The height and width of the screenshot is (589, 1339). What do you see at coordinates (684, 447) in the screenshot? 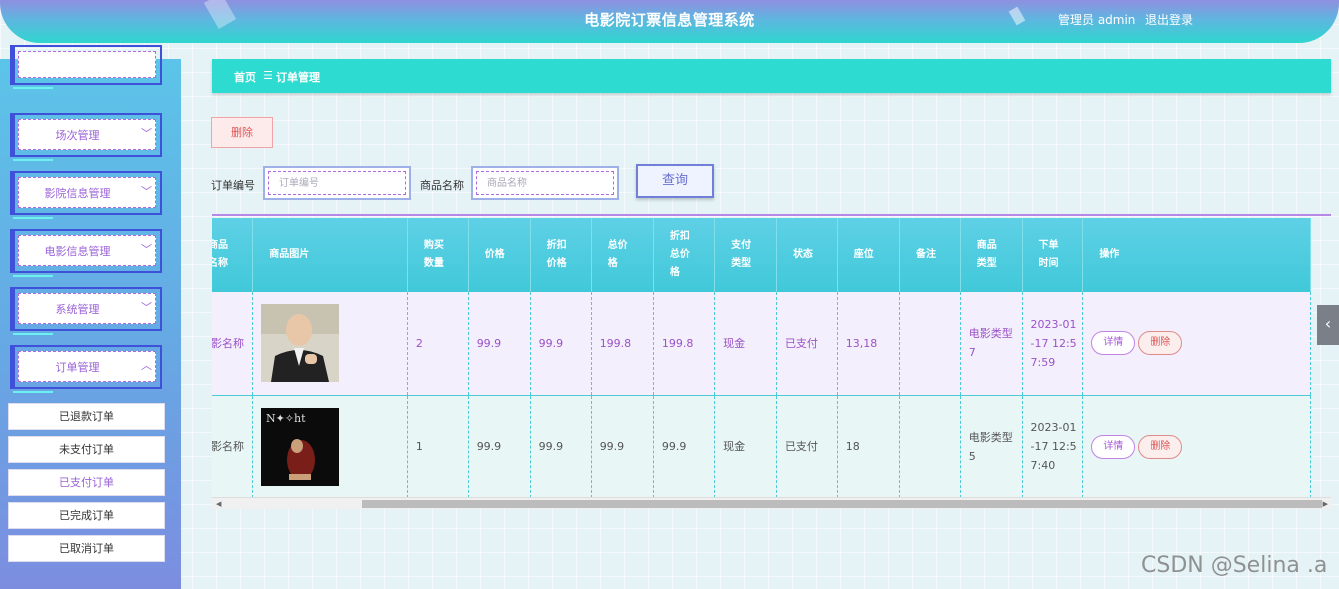
I see `cell-disc-total: 99.9` at bounding box center [684, 447].